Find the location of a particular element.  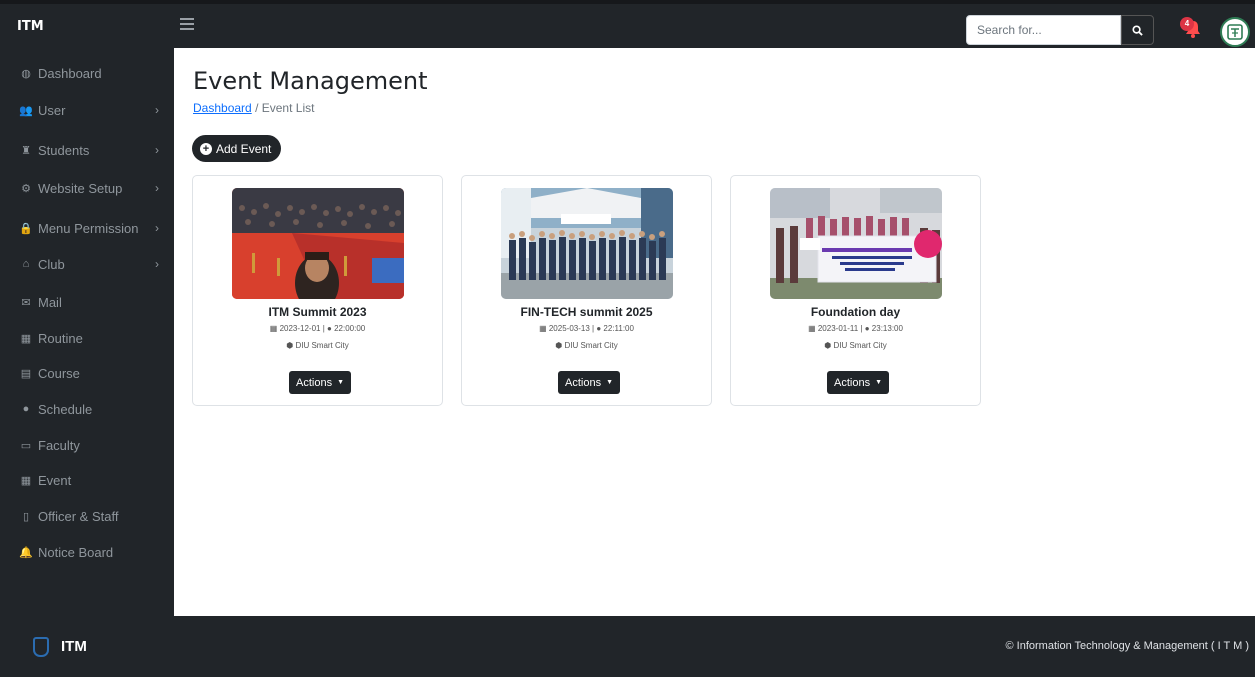

user-avatar is located at coordinates (1235, 32).